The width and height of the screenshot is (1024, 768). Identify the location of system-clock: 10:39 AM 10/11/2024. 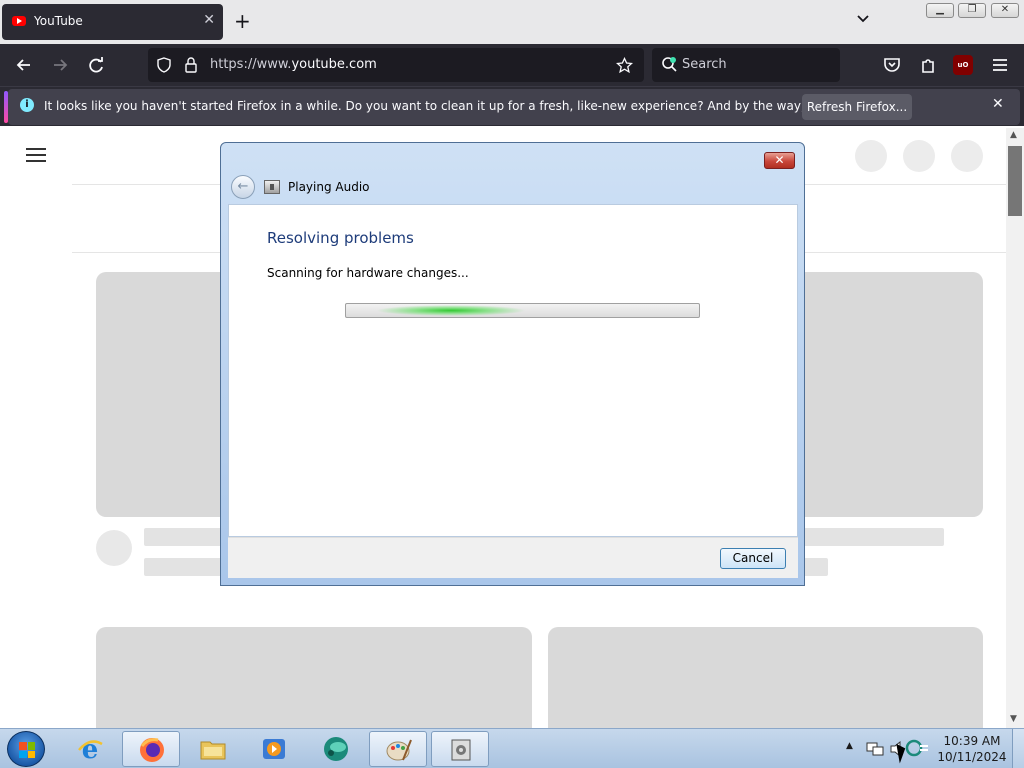
(972, 749).